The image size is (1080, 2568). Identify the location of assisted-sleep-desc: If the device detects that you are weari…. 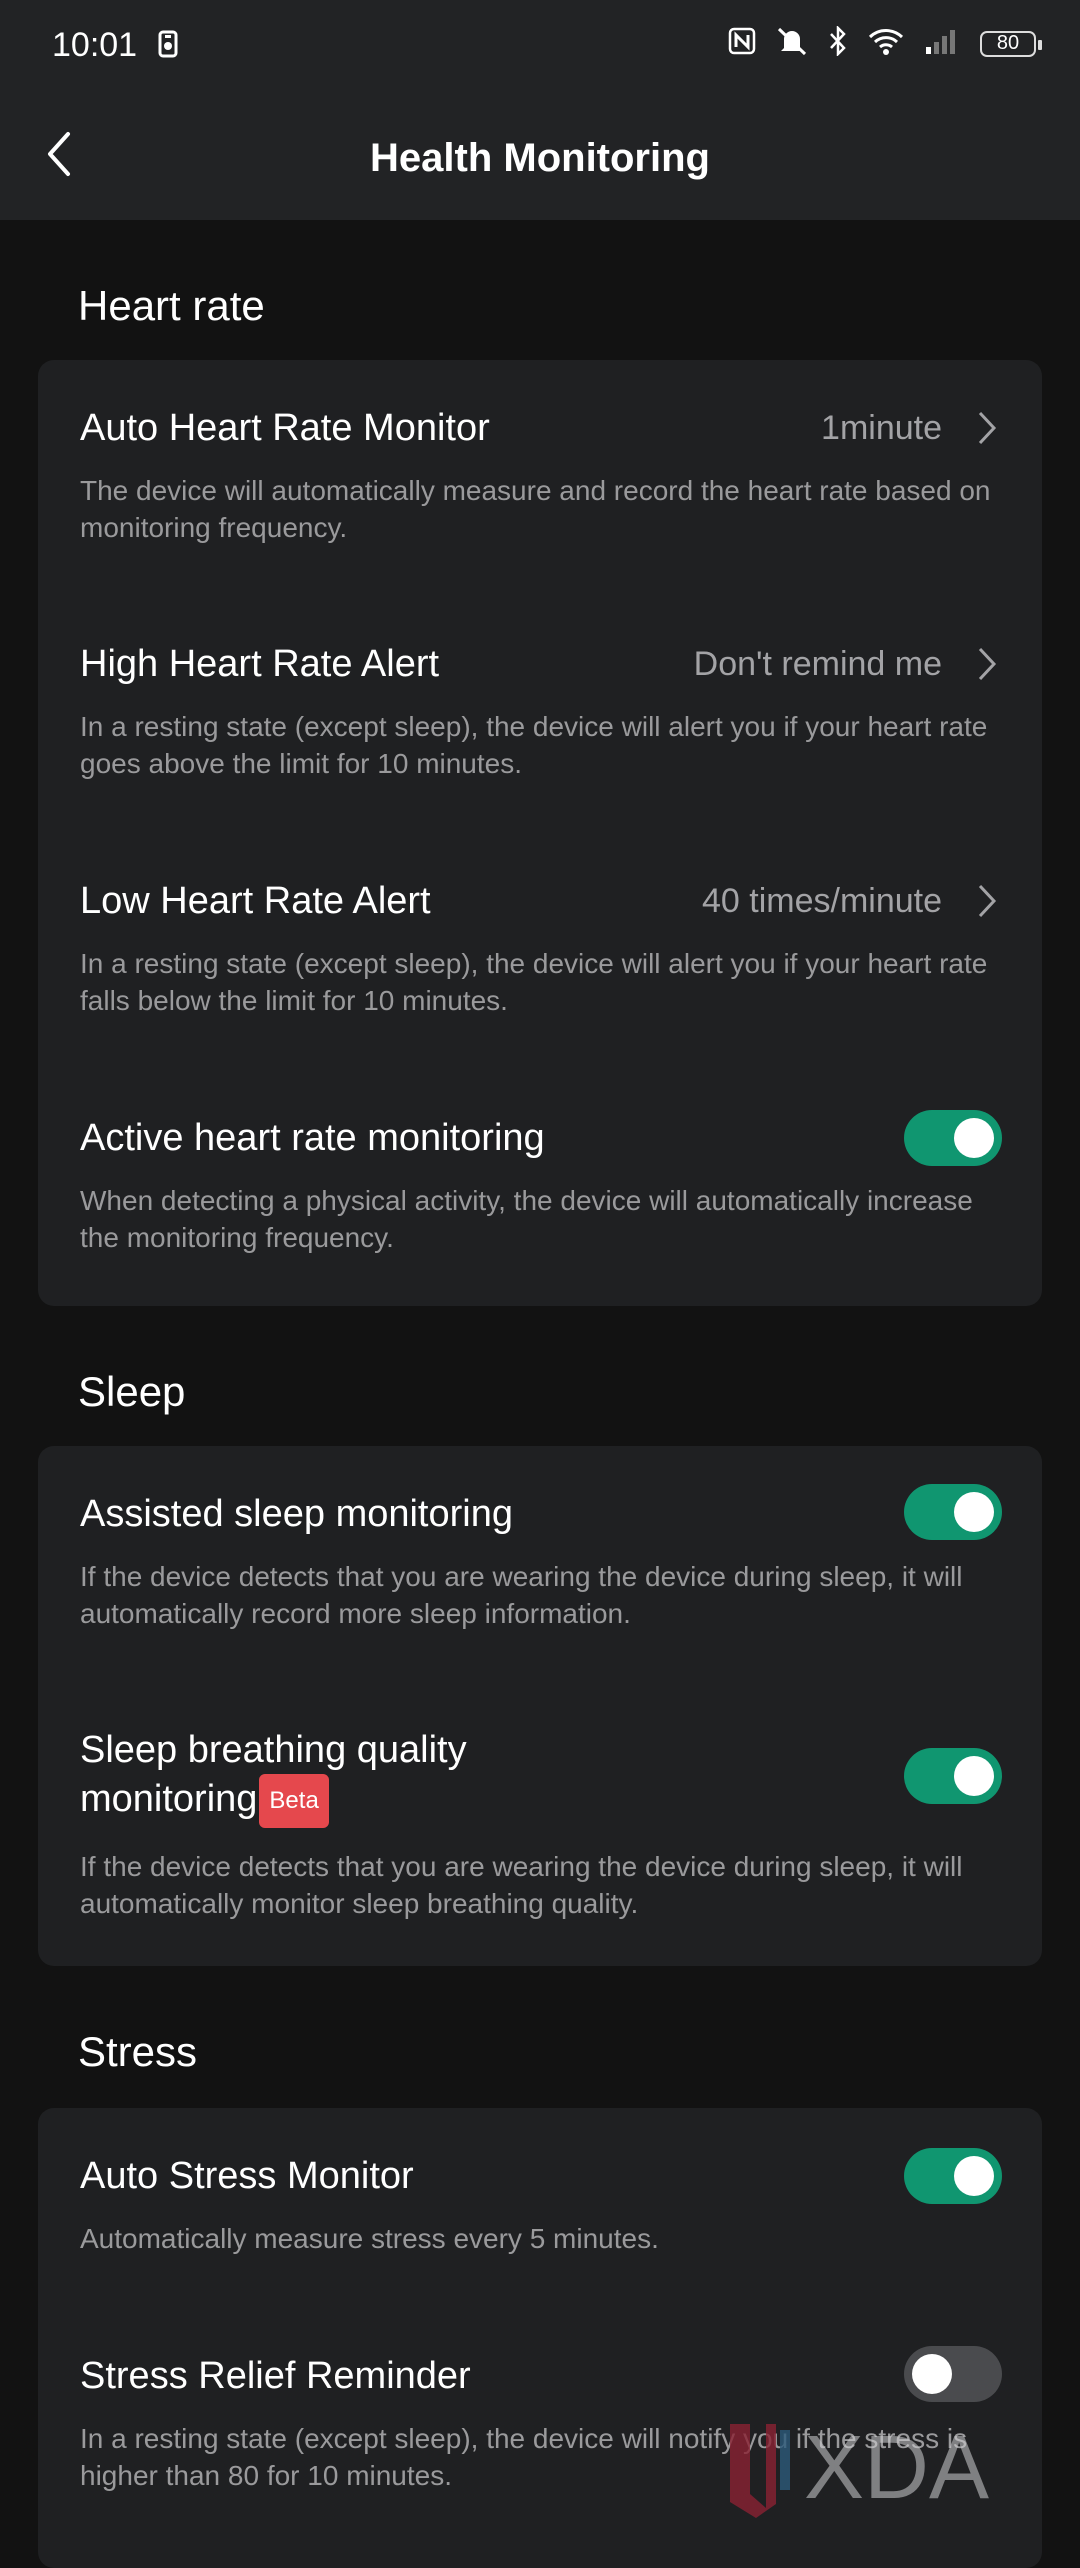
(521, 1595).